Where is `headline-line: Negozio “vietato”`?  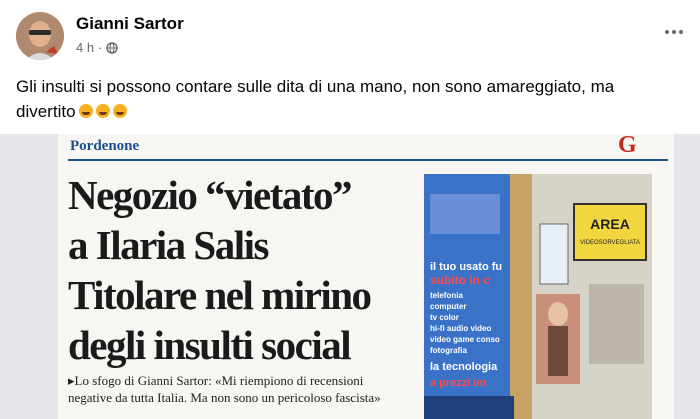
headline-line: Negozio “vietato” is located at coordinates (210, 195).